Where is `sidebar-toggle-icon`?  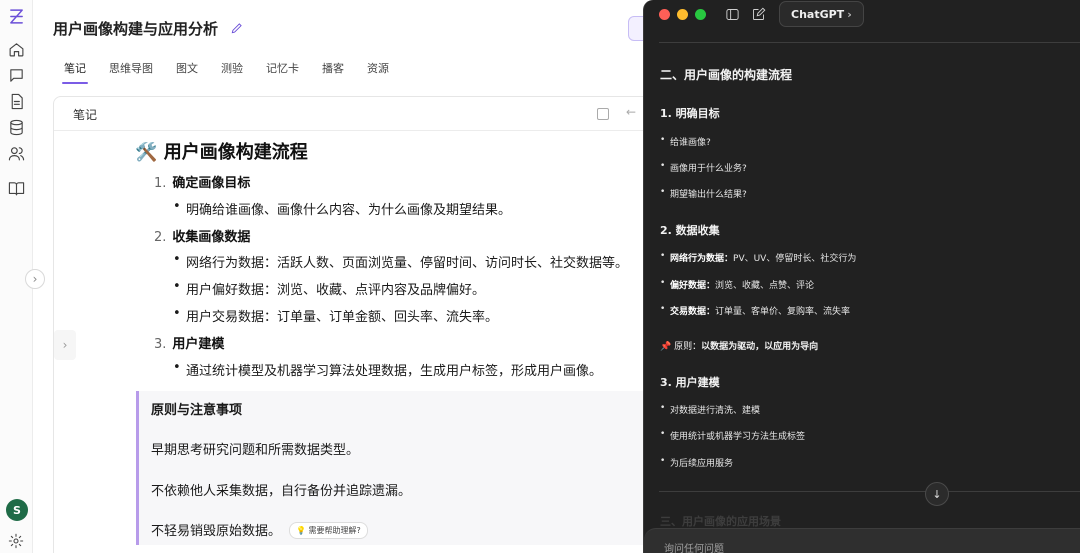
sidebar-toggle-icon is located at coordinates (733, 15).